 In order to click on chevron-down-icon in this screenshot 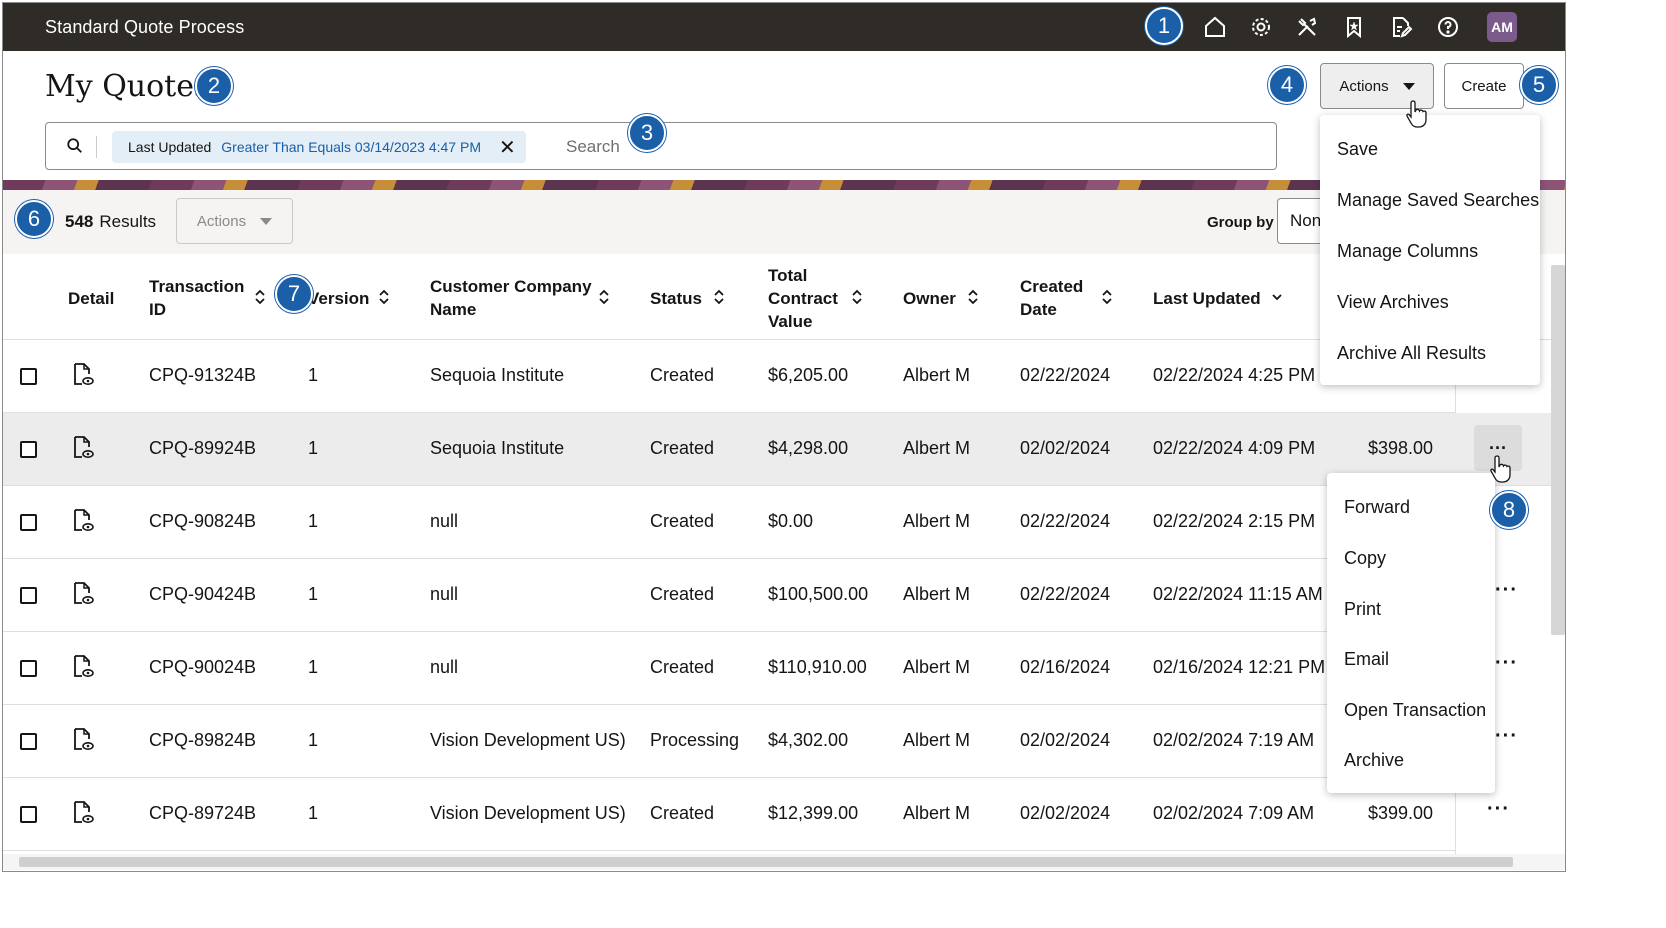, I will do `click(1277, 299)`.